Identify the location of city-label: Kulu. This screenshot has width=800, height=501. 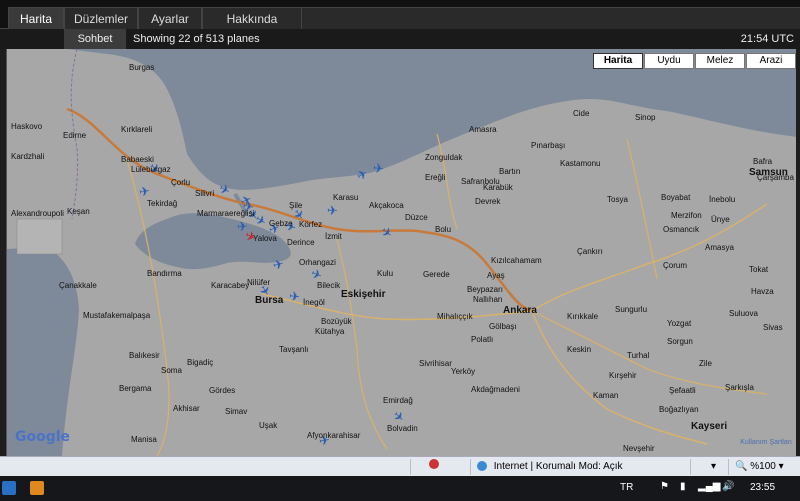
(385, 273).